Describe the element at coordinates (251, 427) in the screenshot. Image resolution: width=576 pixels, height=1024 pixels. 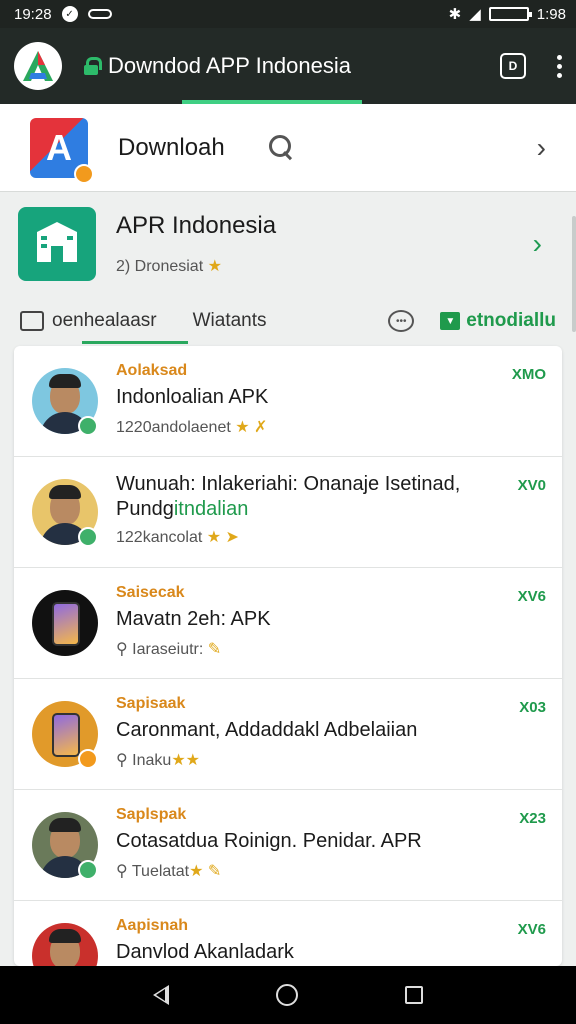
I see `star-icon: ★ ✗` at that location.